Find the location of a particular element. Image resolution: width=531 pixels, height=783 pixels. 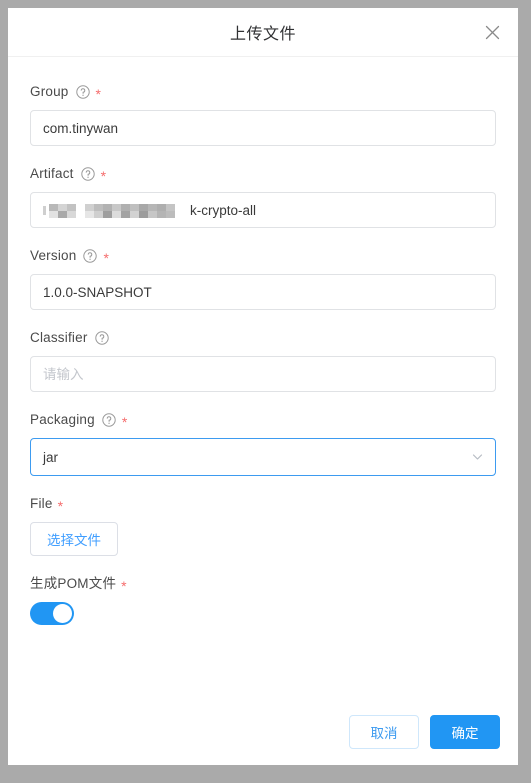

artifact-input: k-crypto-all is located at coordinates (263, 210).